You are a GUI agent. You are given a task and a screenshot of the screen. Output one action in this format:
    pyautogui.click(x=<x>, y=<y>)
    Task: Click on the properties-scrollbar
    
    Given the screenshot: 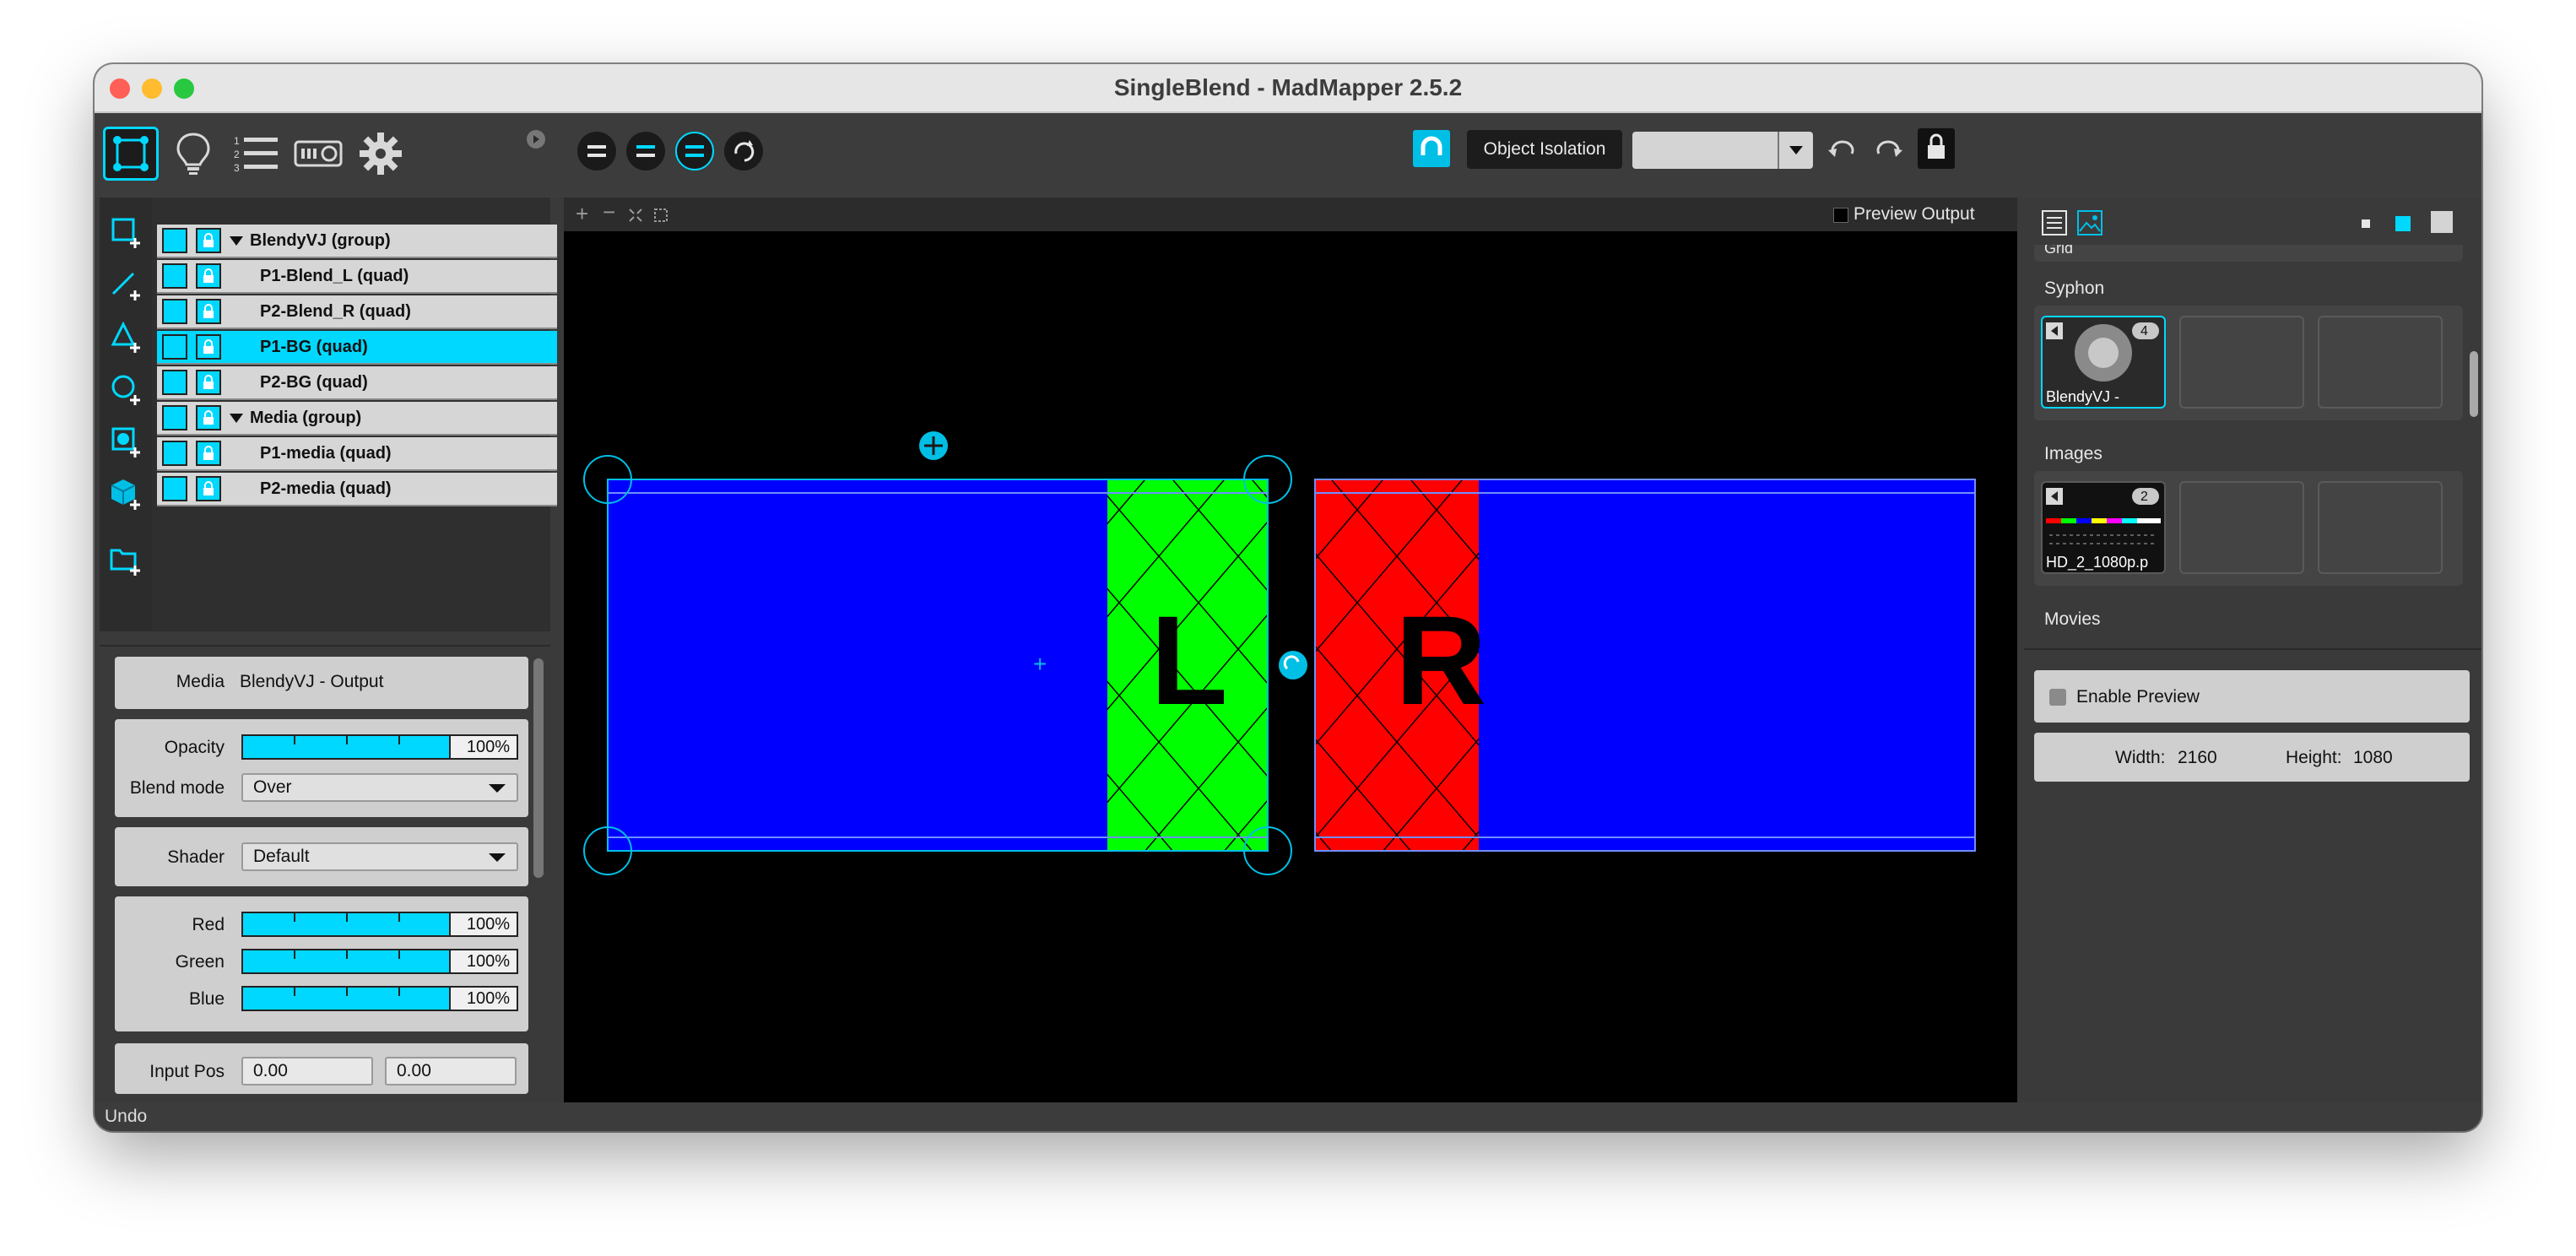 What is the action you would take?
    pyautogui.click(x=538, y=768)
    